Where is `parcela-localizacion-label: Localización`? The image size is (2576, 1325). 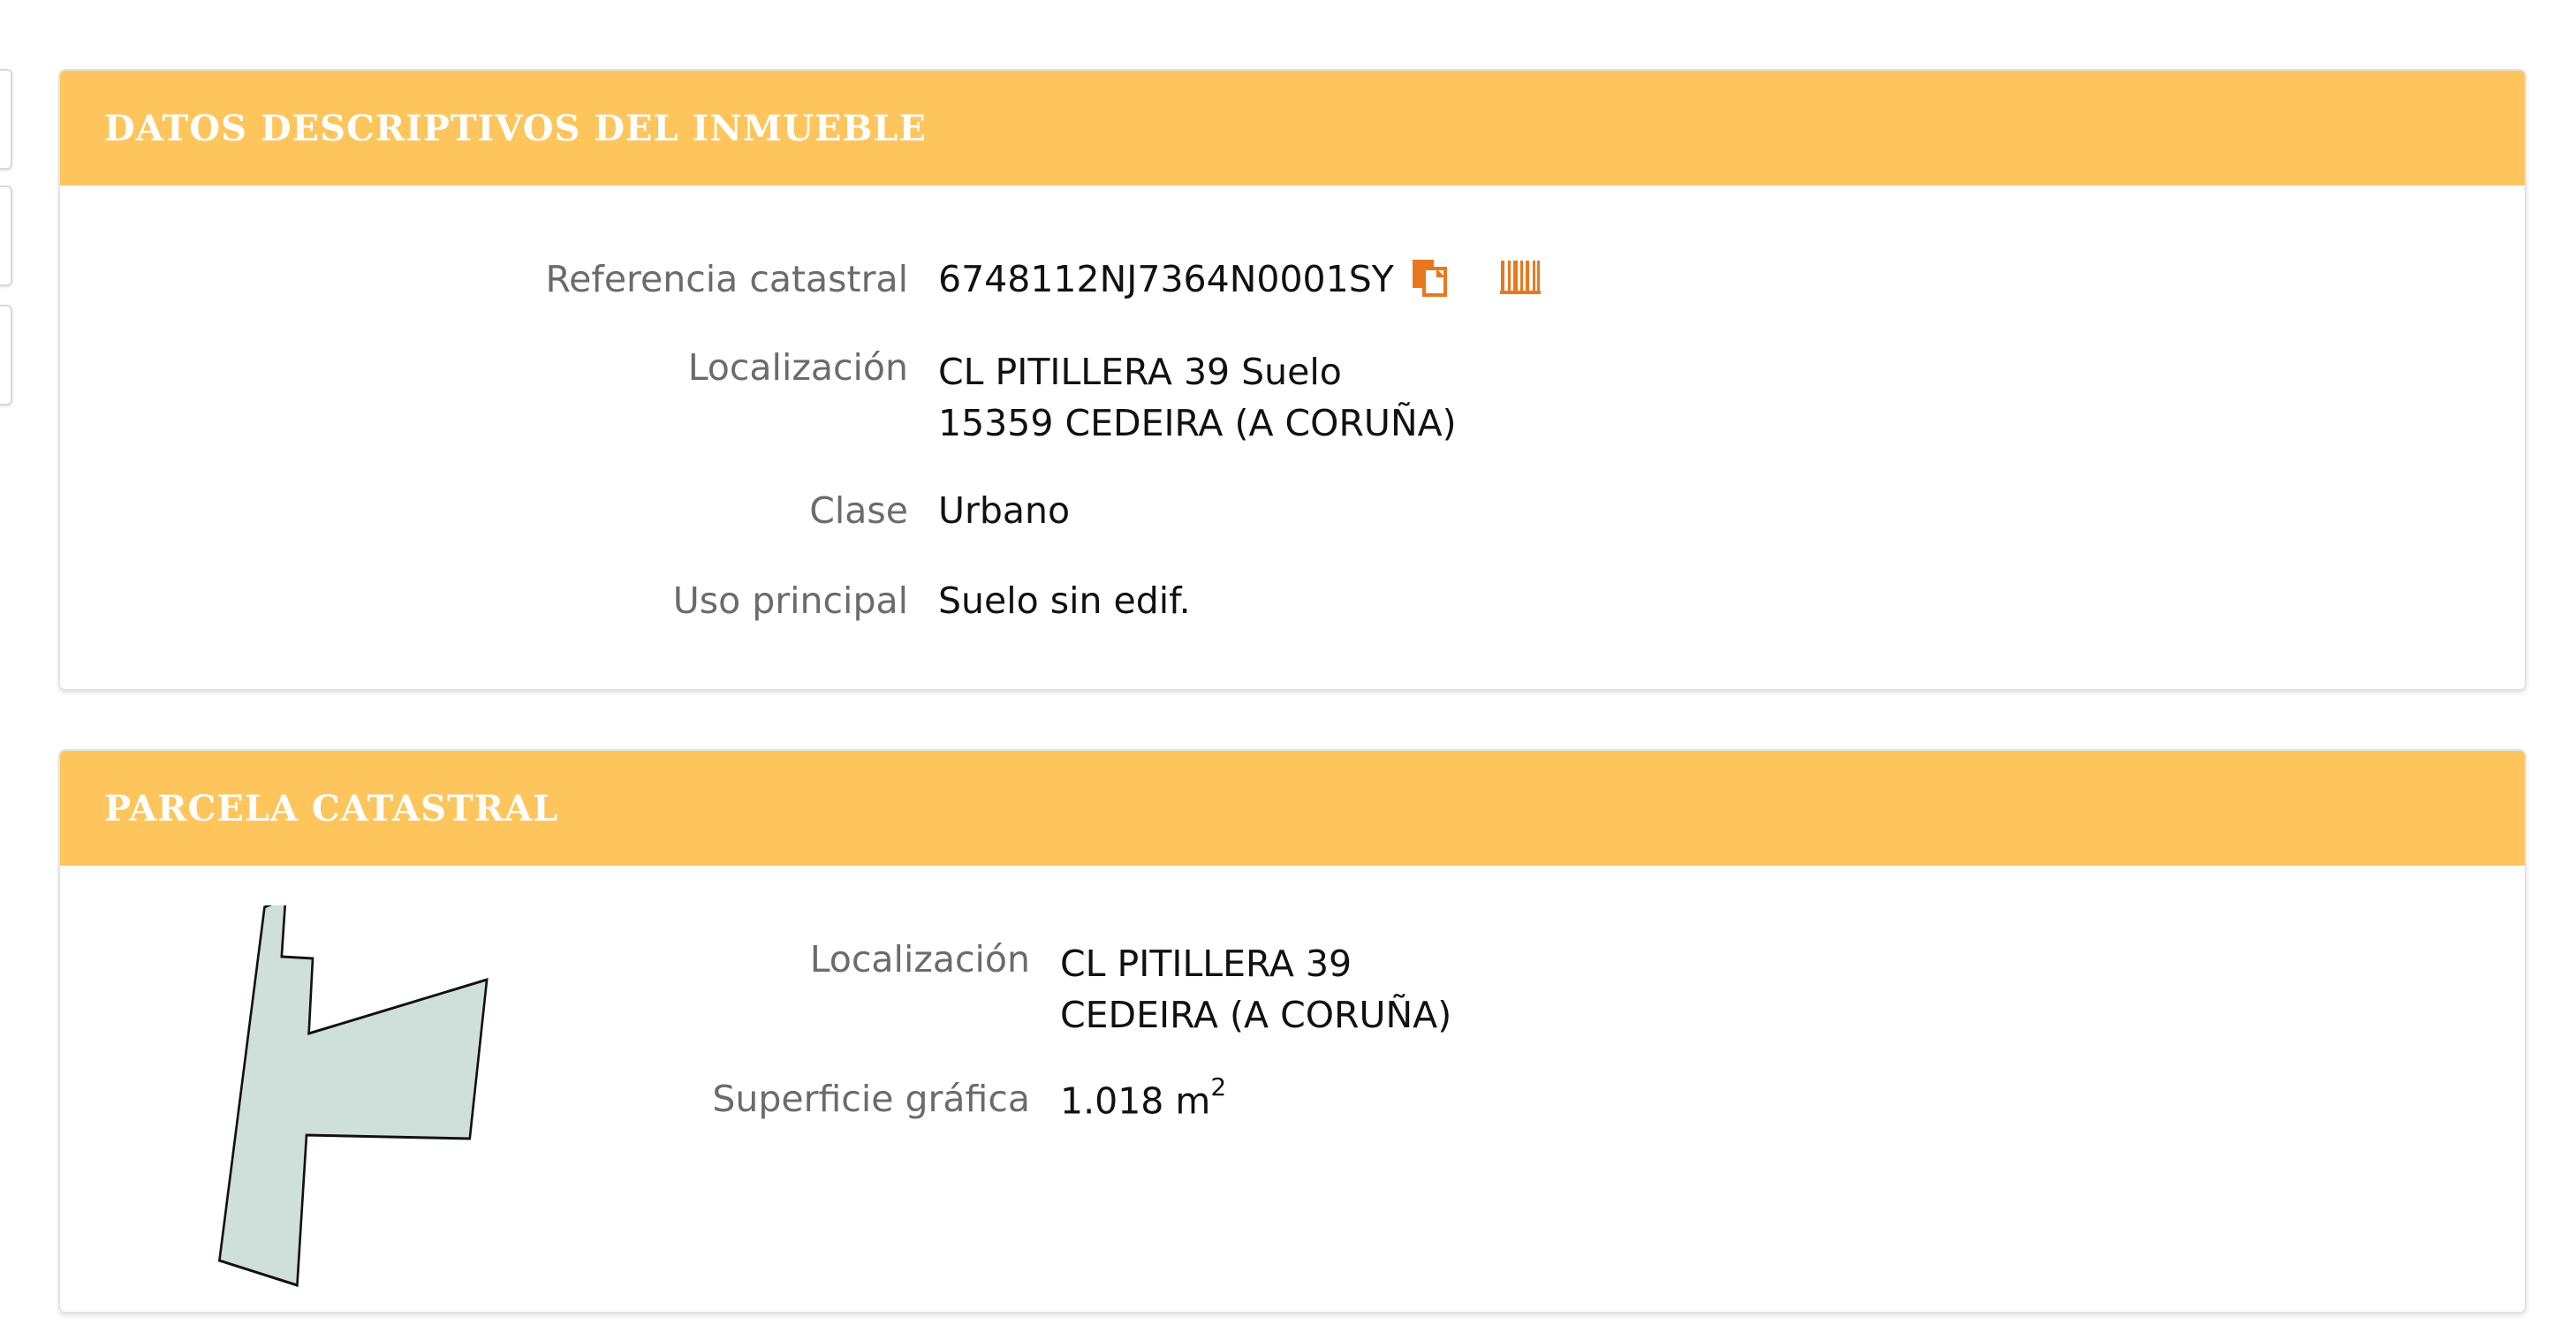 parcela-localizacion-label: Localización is located at coordinates (920, 959).